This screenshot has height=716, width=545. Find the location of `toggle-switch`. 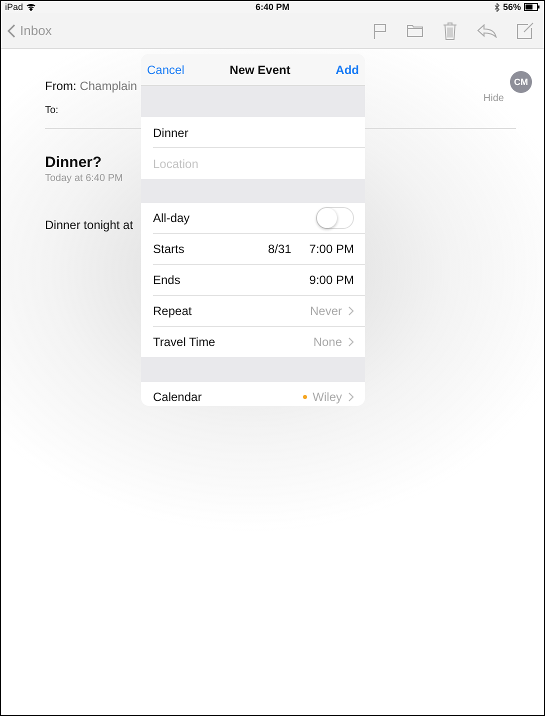

toggle-switch is located at coordinates (335, 218).